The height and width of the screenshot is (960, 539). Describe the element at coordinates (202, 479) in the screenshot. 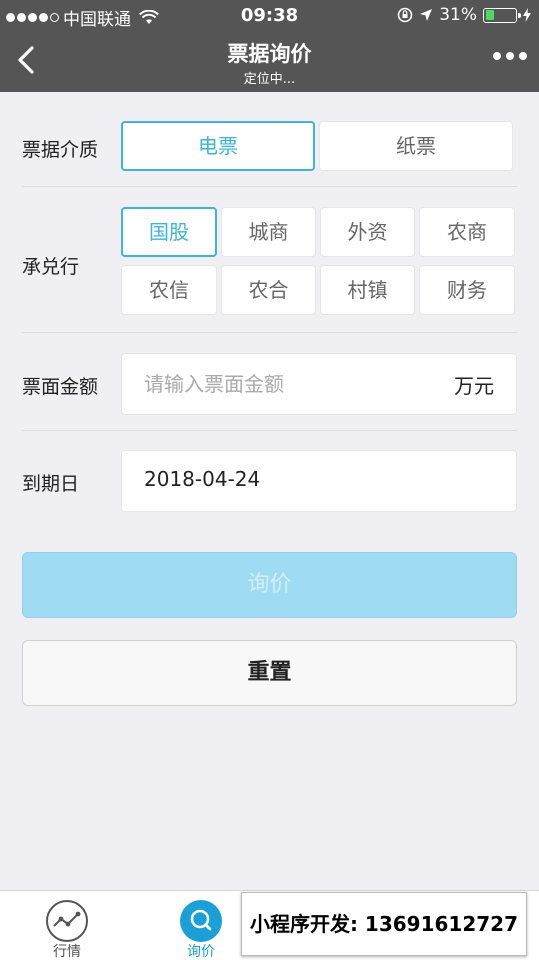

I see `due-date-value: 2018-04-24` at that location.